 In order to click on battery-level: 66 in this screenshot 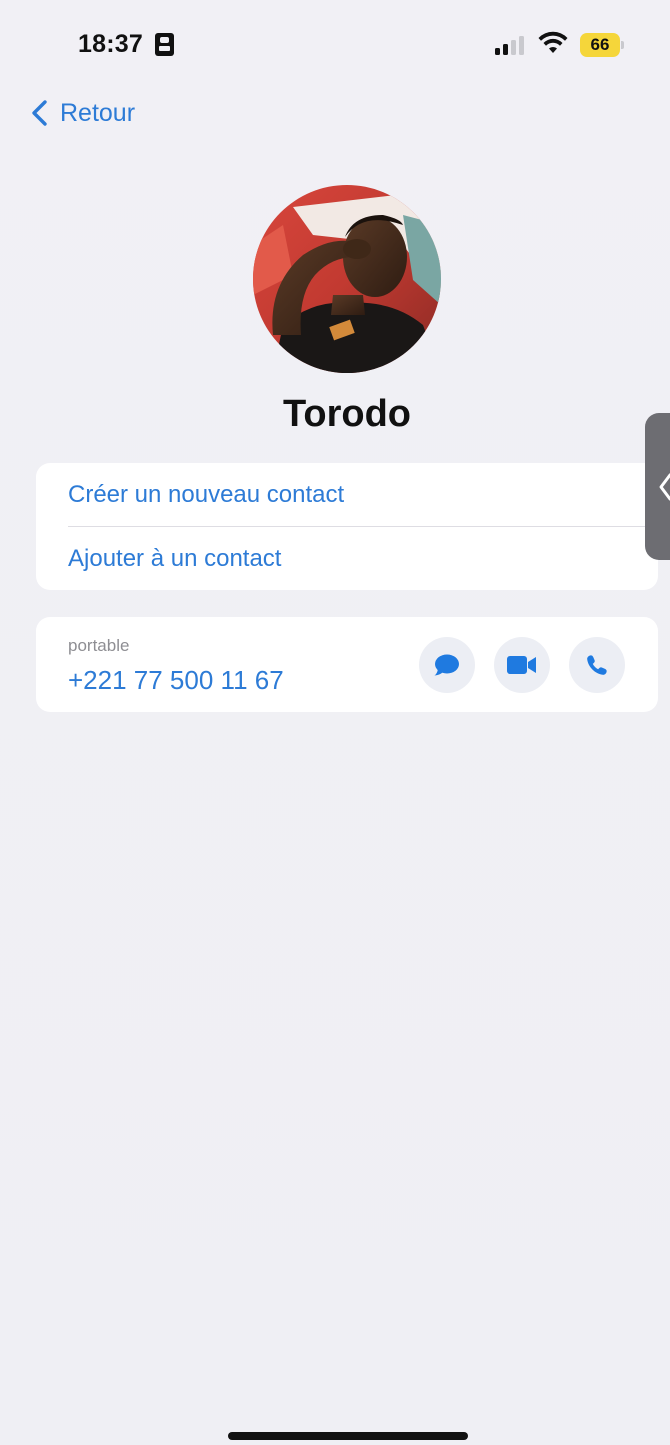, I will do `click(600, 45)`.